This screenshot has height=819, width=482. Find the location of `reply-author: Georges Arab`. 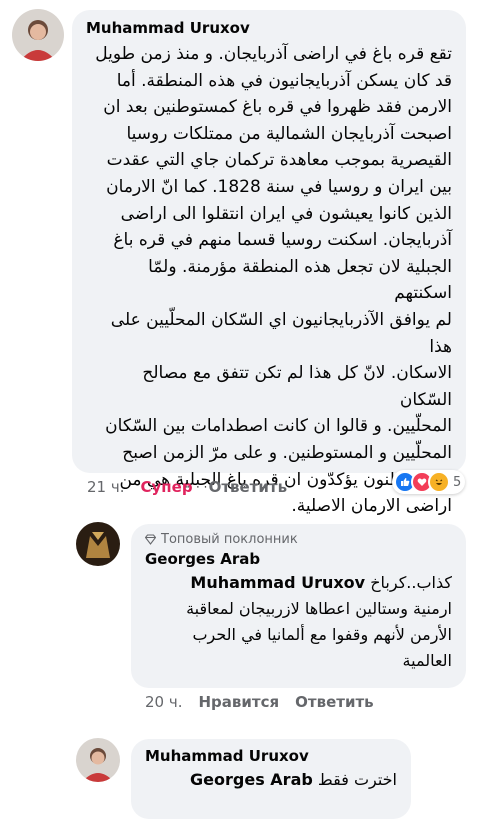

reply-author: Georges Arab is located at coordinates (298, 559).